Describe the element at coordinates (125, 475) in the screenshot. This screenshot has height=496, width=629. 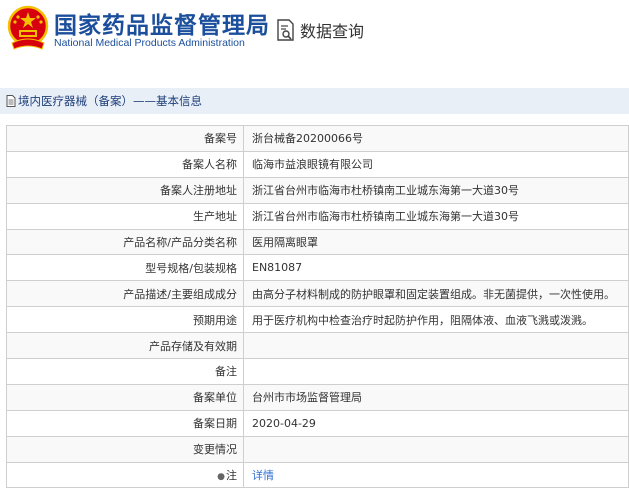
I see `row-label-note: ●注` at that location.